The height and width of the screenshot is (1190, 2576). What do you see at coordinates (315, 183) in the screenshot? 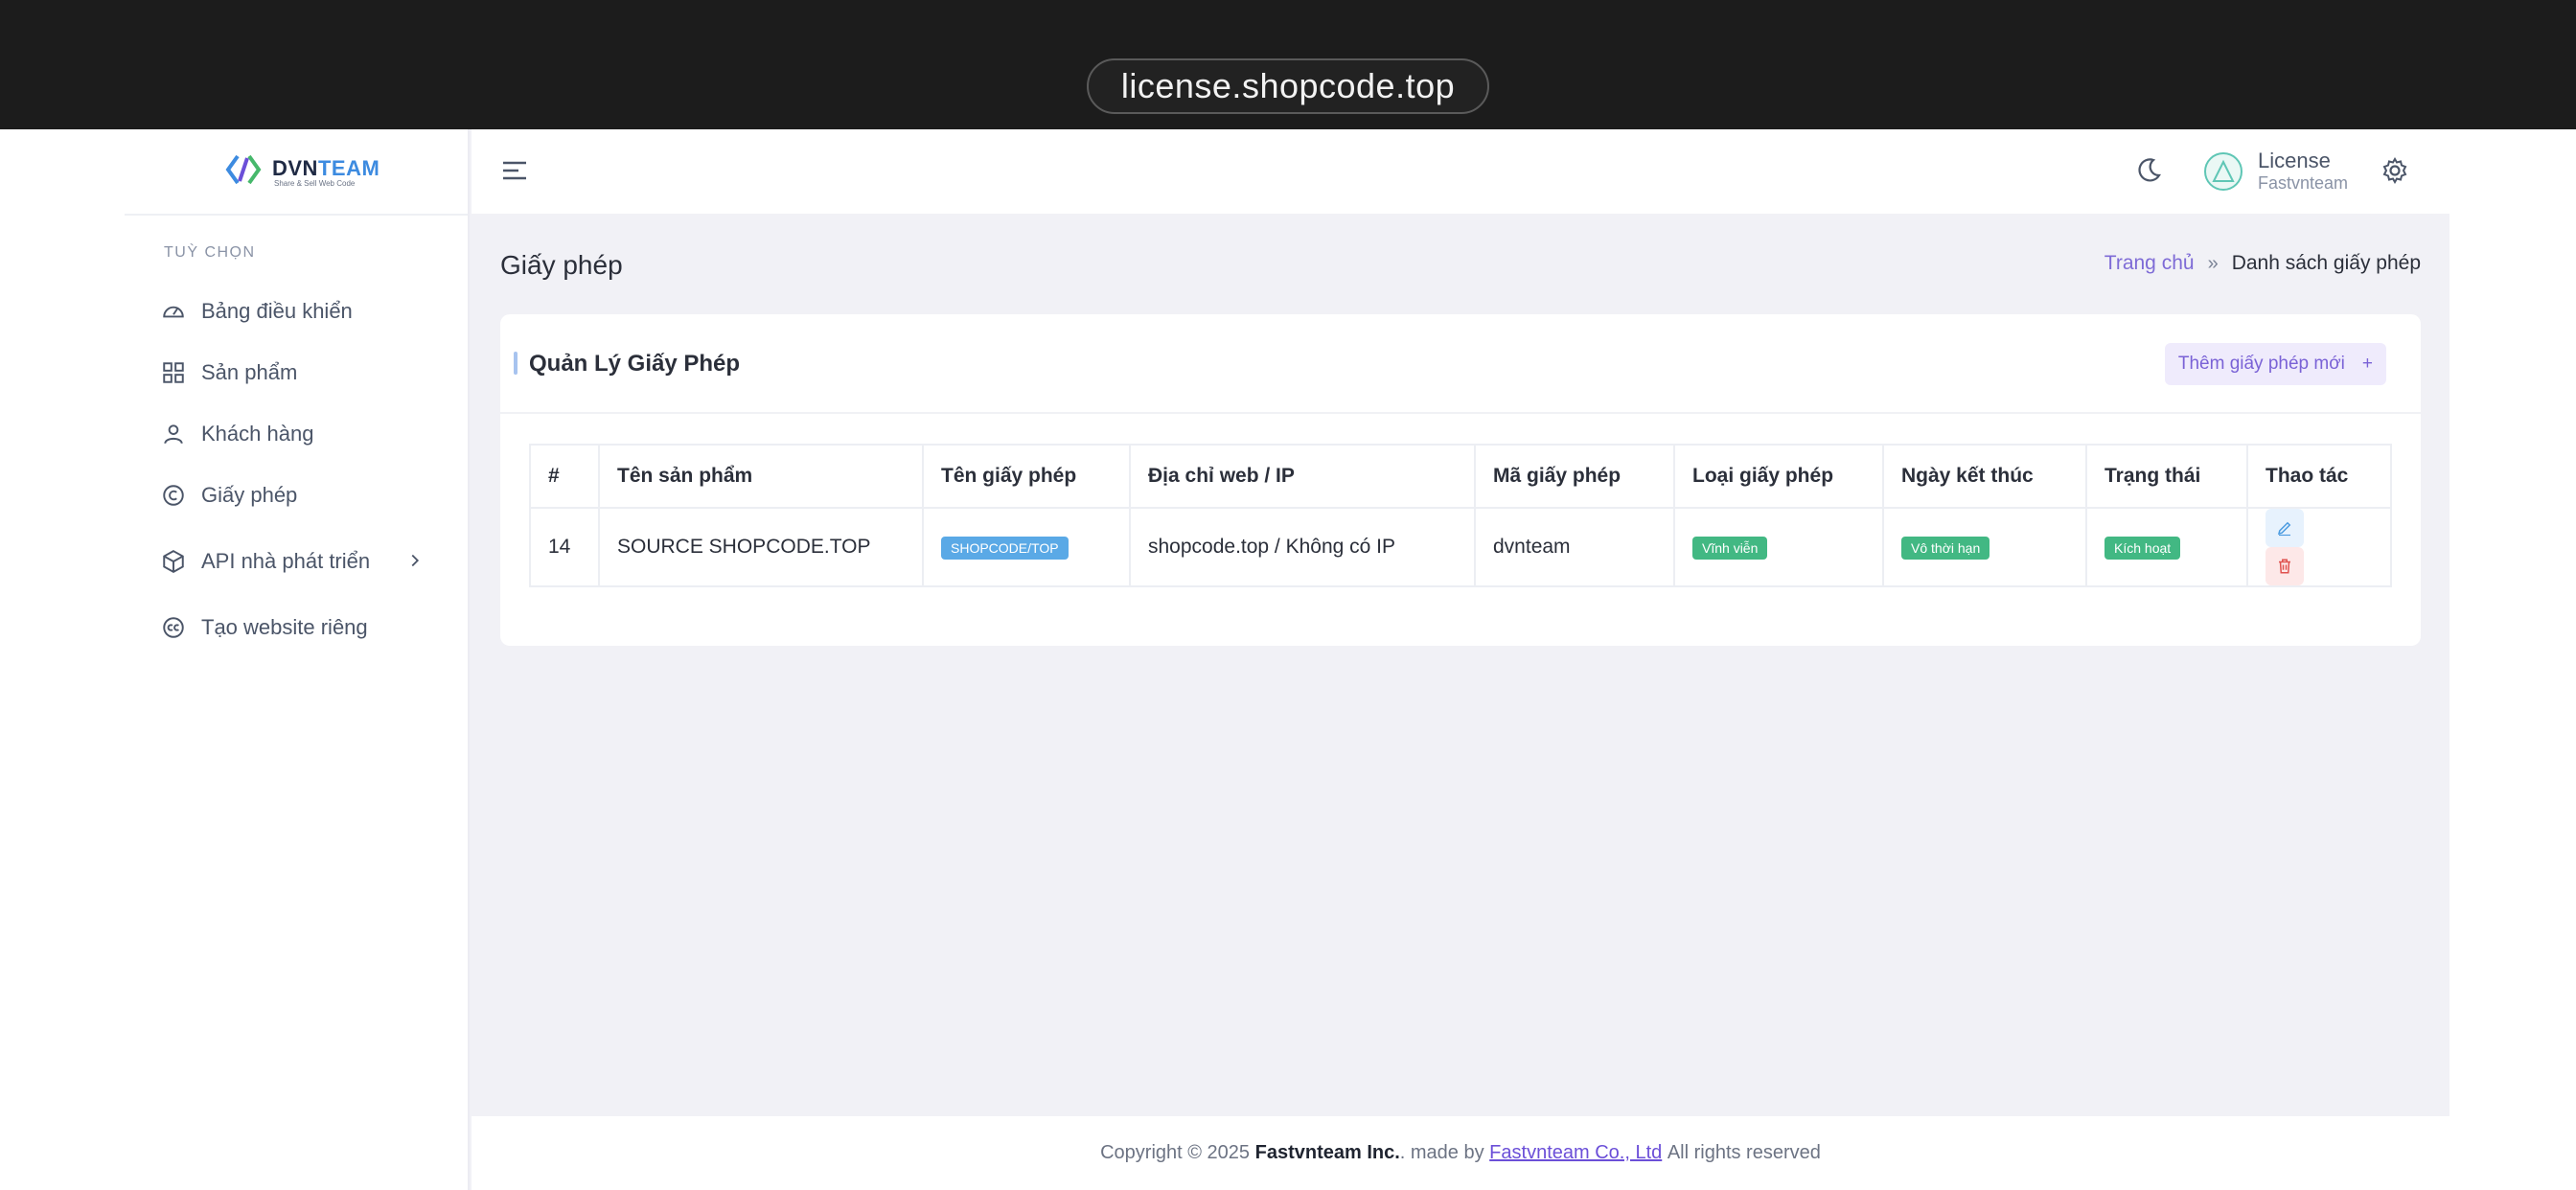
I see `logo-tagline: Share & Sell Web Code` at bounding box center [315, 183].